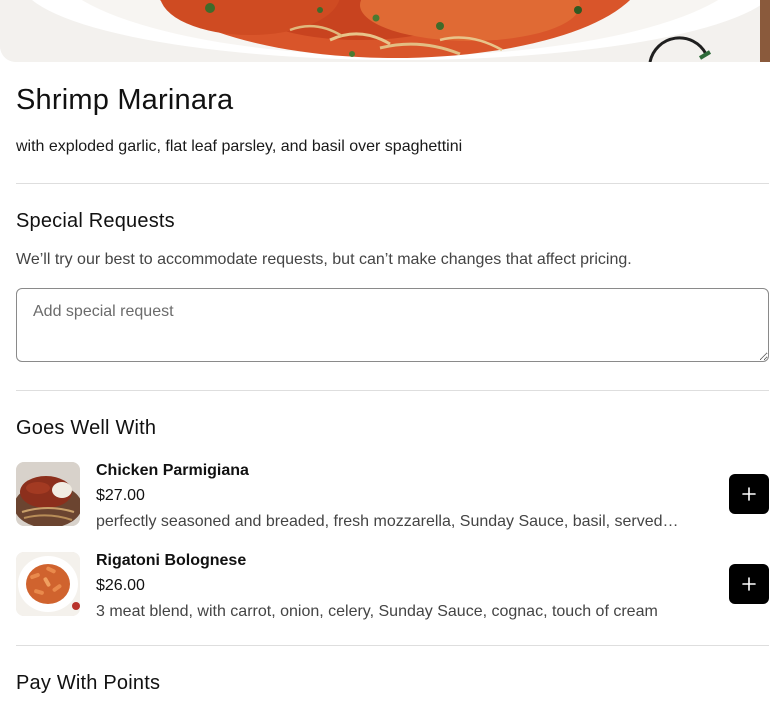 The width and height of the screenshot is (770, 705). What do you see at coordinates (95, 221) in the screenshot?
I see `special-requests-heading: Special Requests` at bounding box center [95, 221].